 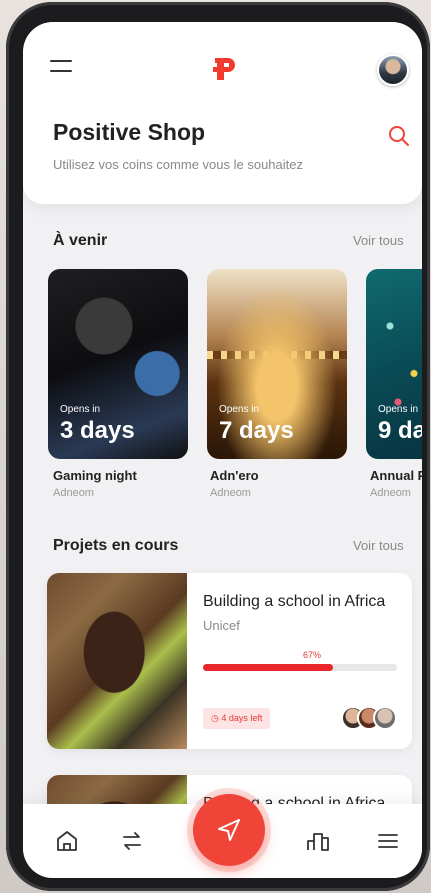 I want to click on event-name: Gaming night, so click(x=95, y=475).